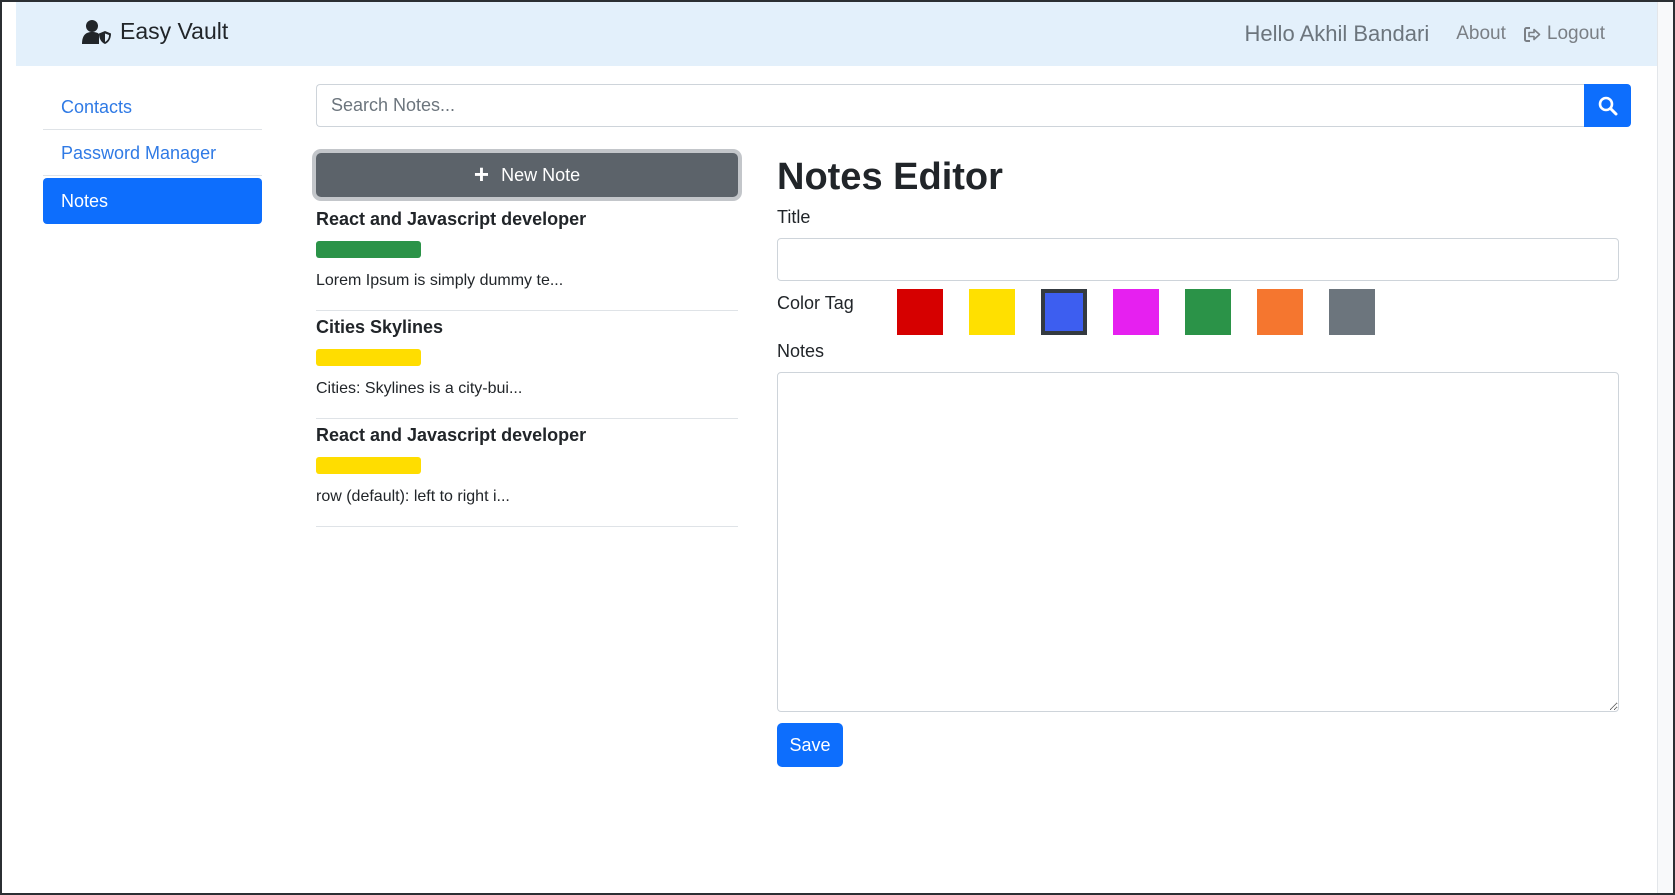 This screenshot has width=1675, height=895. I want to click on editor-heading: Notes Editor, so click(890, 177).